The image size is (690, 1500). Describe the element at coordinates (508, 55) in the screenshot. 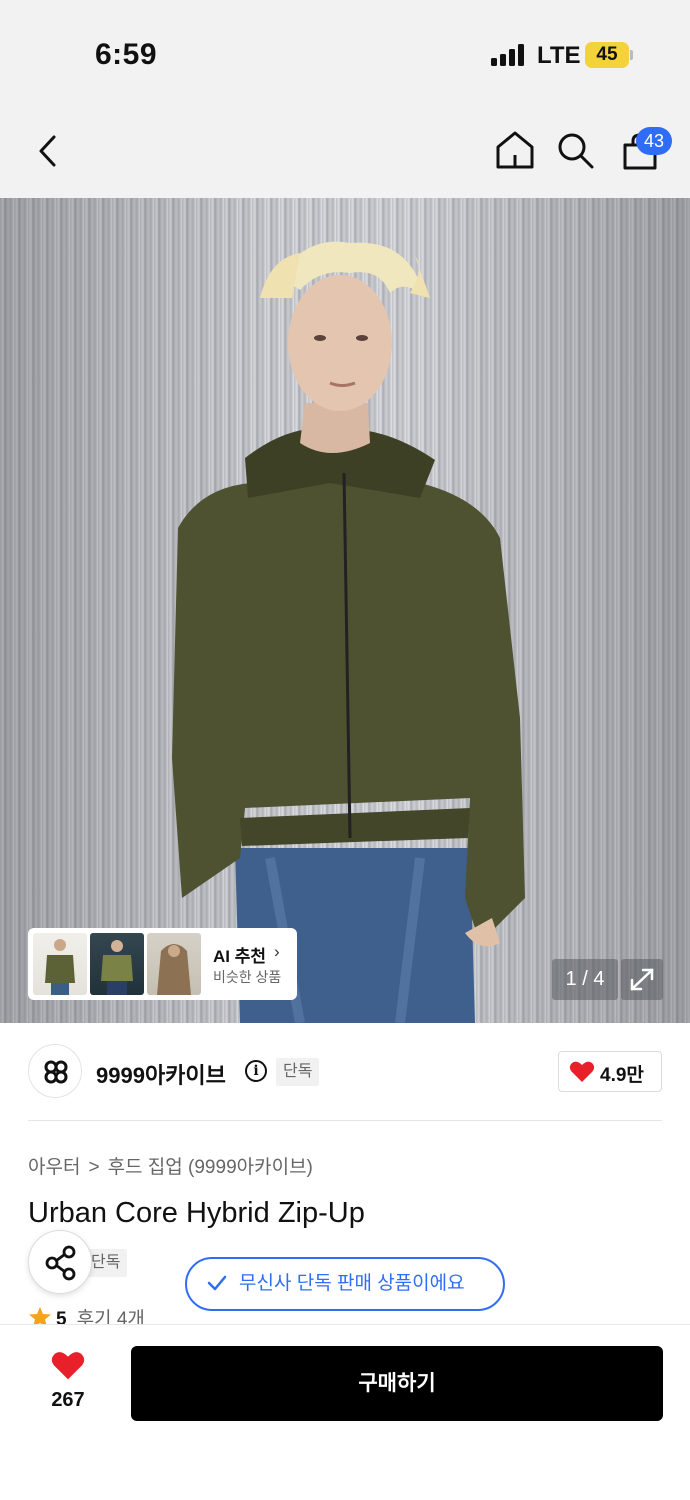

I see `signal-icon` at that location.